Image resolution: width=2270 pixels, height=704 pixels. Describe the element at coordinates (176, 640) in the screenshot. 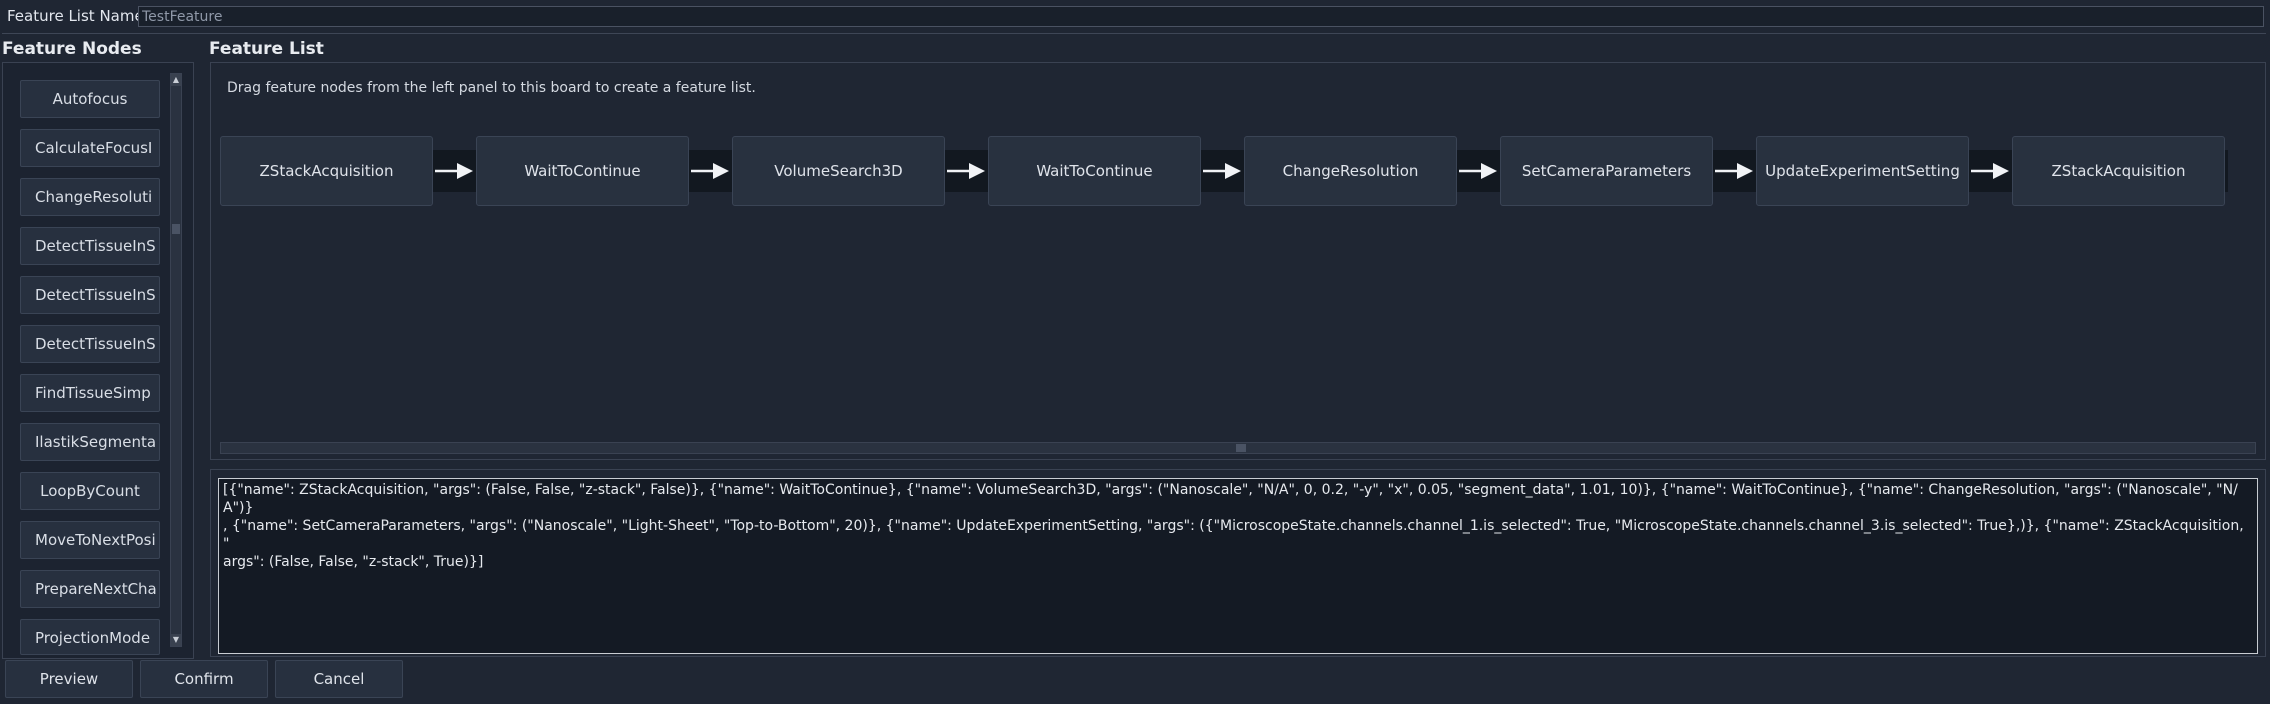

I see `triangle-down-icon: ▼` at that location.